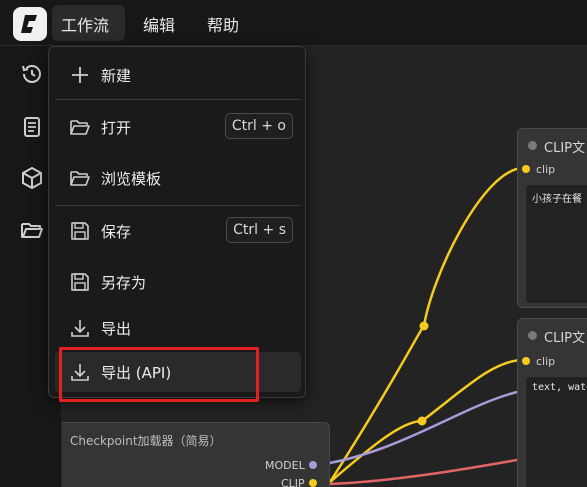 This screenshot has height=487, width=587. Describe the element at coordinates (313, 465) in the screenshot. I see `model-output-port` at that location.